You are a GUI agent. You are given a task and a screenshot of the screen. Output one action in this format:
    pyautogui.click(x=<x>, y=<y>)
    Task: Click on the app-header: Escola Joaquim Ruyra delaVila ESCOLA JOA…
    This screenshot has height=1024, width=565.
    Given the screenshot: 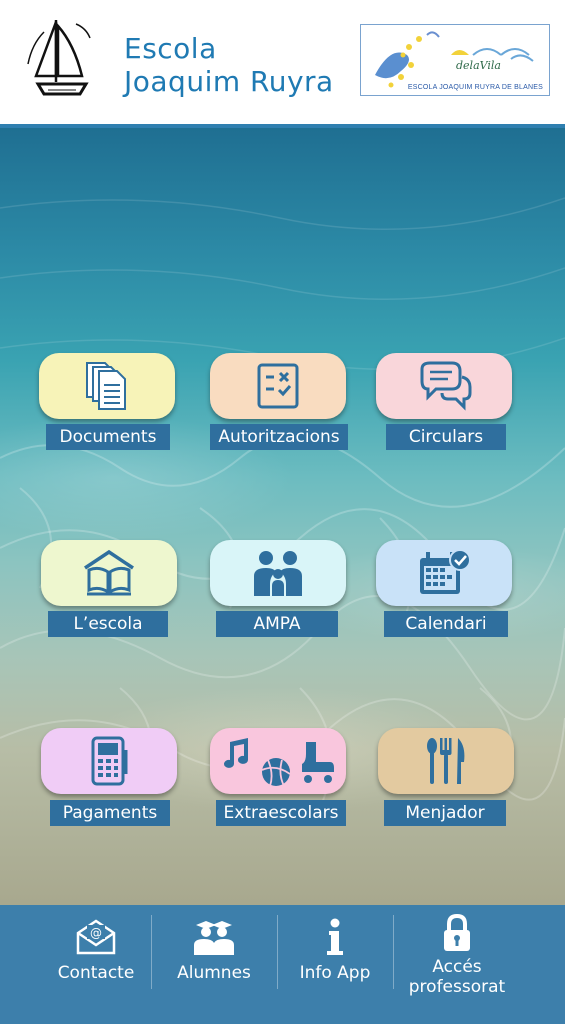 What is the action you would take?
    pyautogui.click(x=282, y=62)
    